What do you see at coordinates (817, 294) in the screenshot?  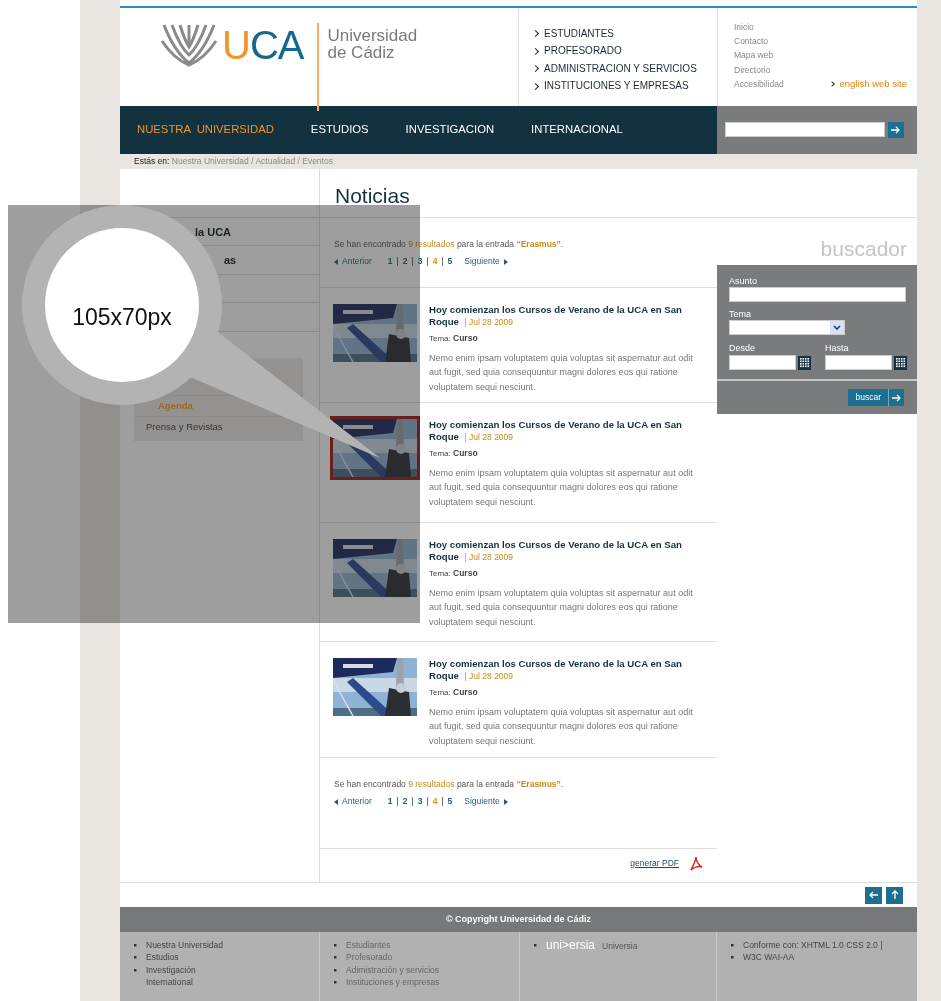 I see `subject-field` at bounding box center [817, 294].